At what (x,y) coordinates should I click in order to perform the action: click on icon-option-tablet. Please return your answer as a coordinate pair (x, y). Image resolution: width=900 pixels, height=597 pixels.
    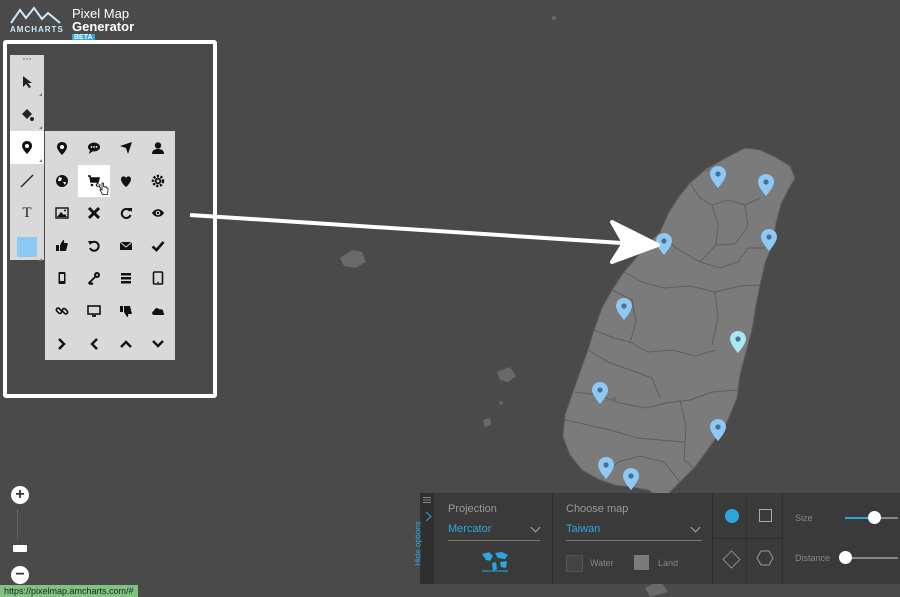
    Looking at the image, I should click on (158, 278).